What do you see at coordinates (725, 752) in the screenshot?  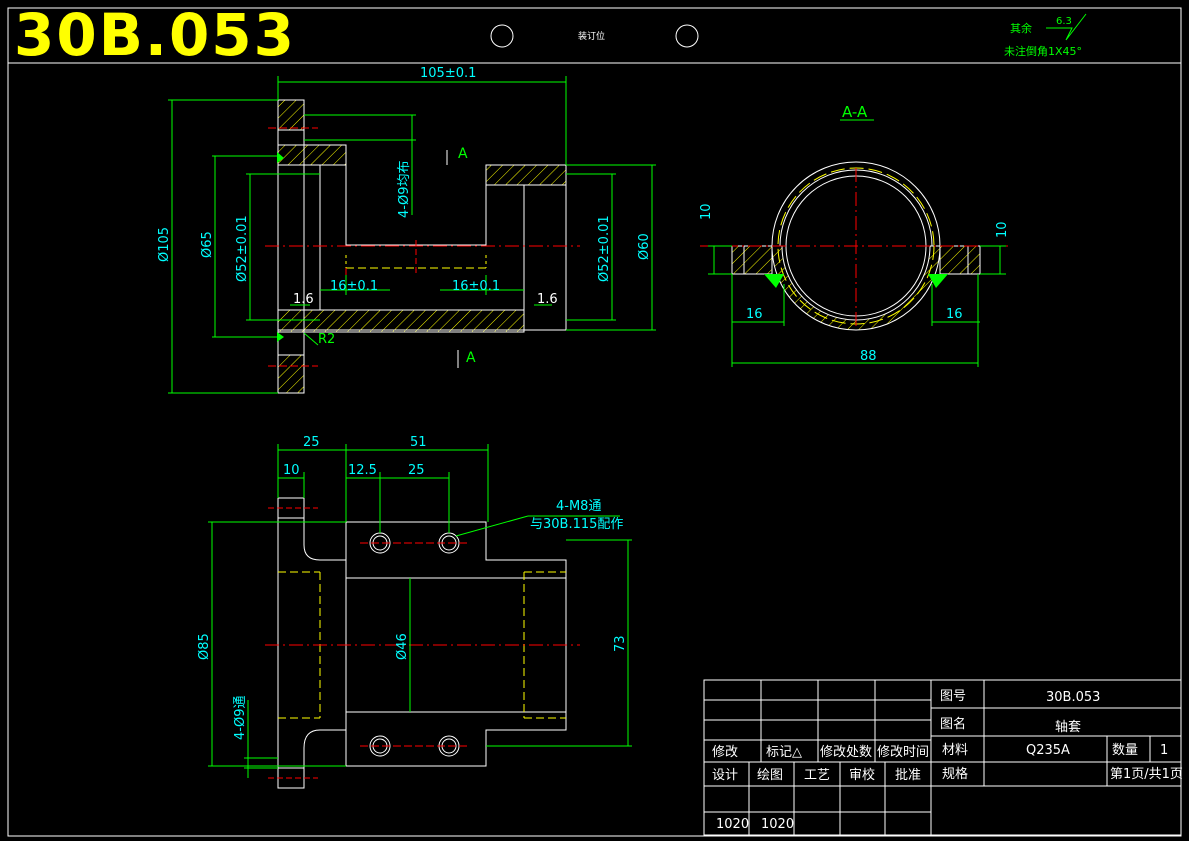 I see `tb-label-modify: 修改` at bounding box center [725, 752].